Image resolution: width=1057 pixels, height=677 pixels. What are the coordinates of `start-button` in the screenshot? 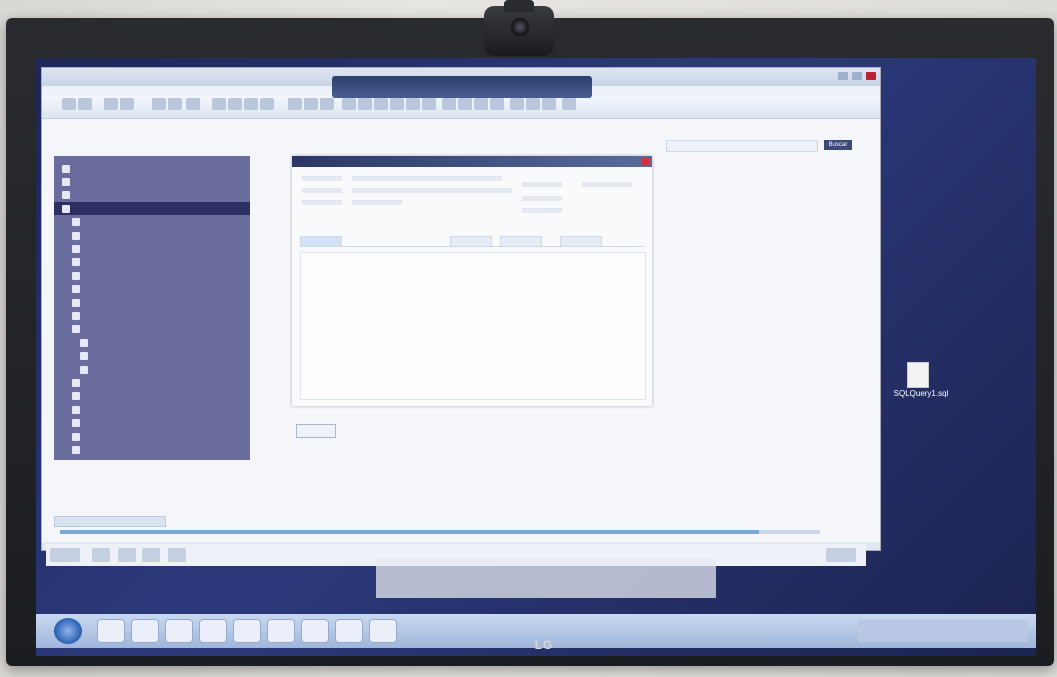 It's located at (68, 631).